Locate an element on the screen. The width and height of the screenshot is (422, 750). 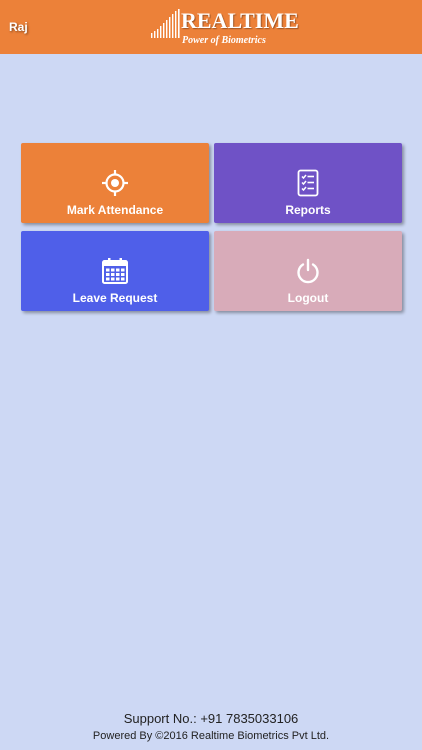
reports-label: Reports is located at coordinates (308, 210).